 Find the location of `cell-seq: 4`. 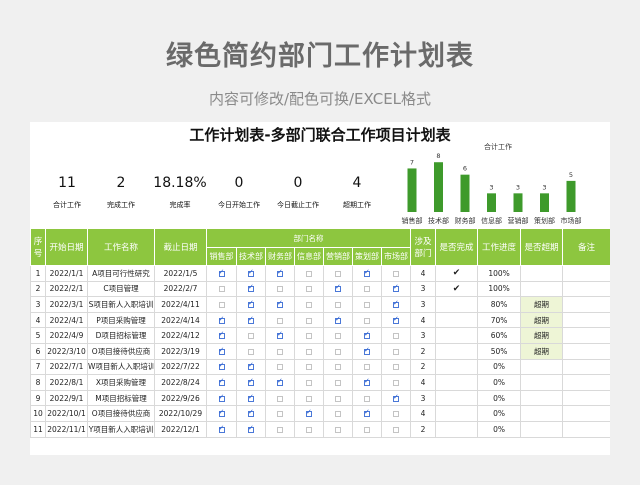

cell-seq: 4 is located at coordinates (38, 320).